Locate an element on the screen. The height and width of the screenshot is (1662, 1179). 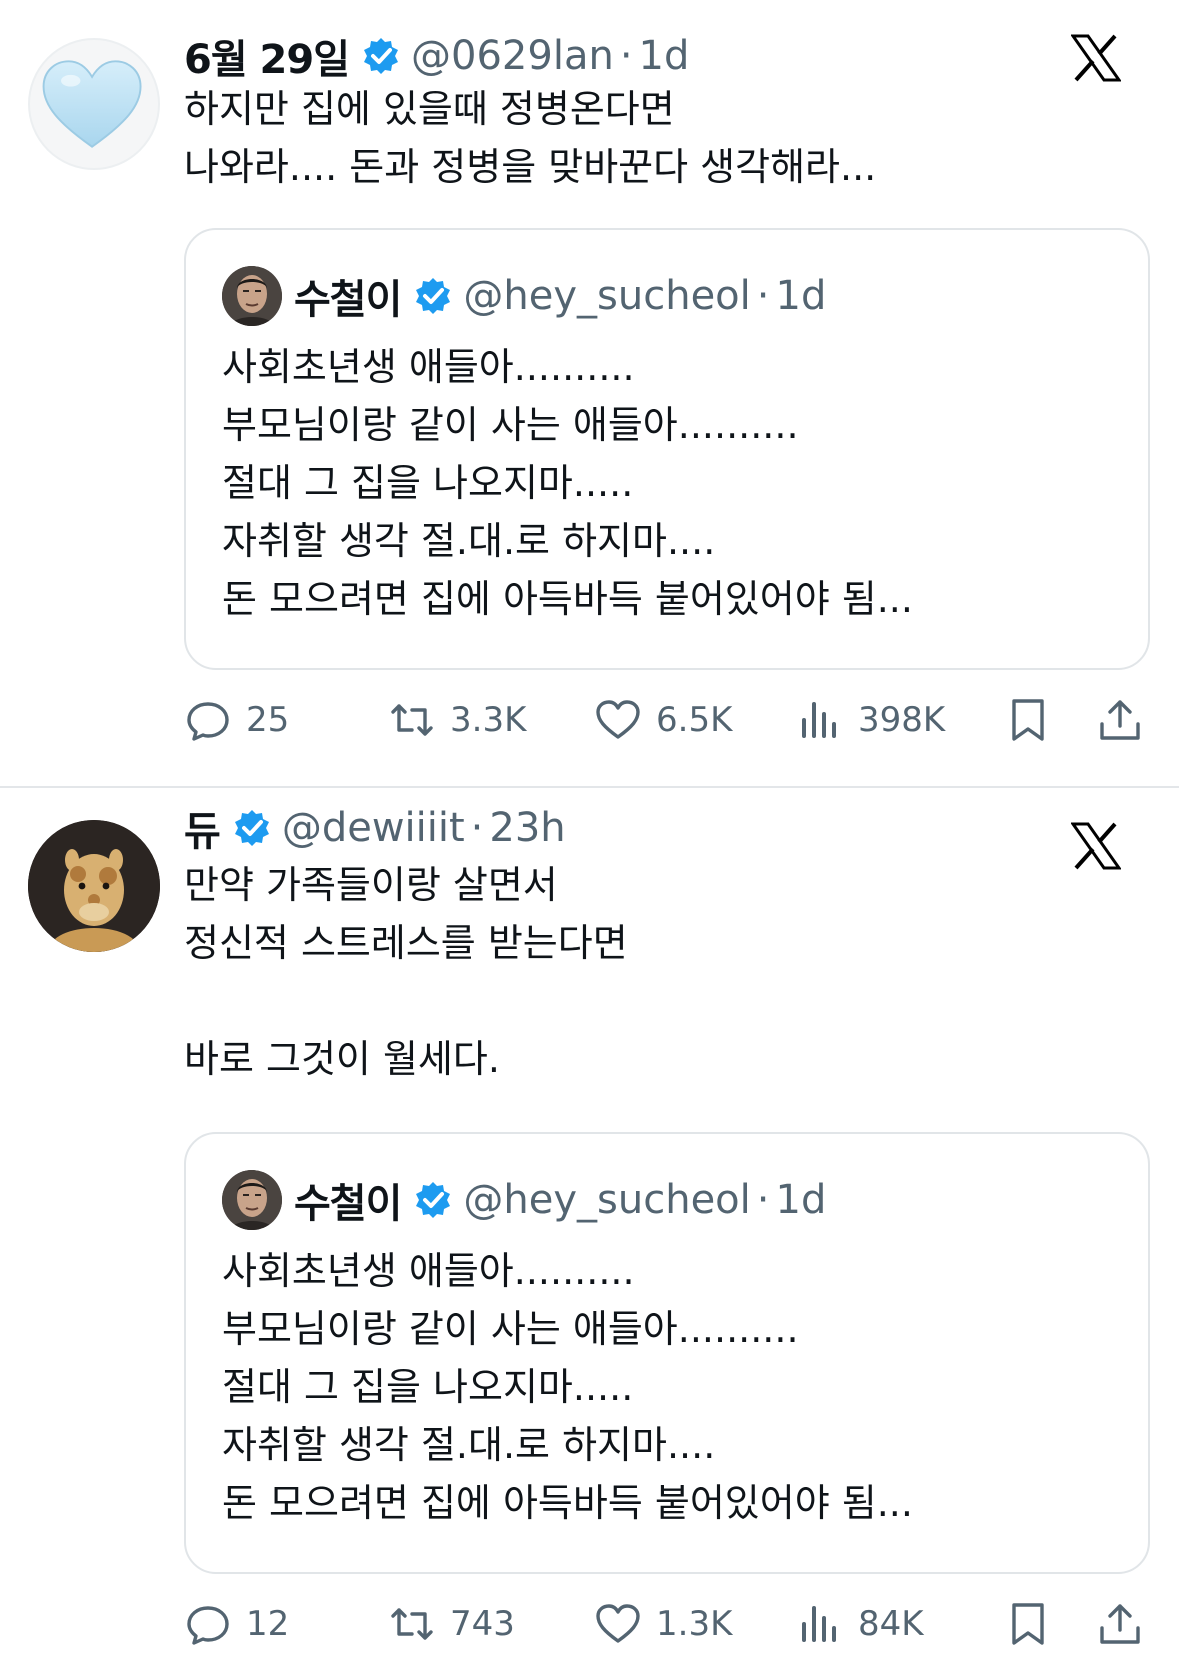
display-name: 6월 29일 is located at coordinates (267, 56).